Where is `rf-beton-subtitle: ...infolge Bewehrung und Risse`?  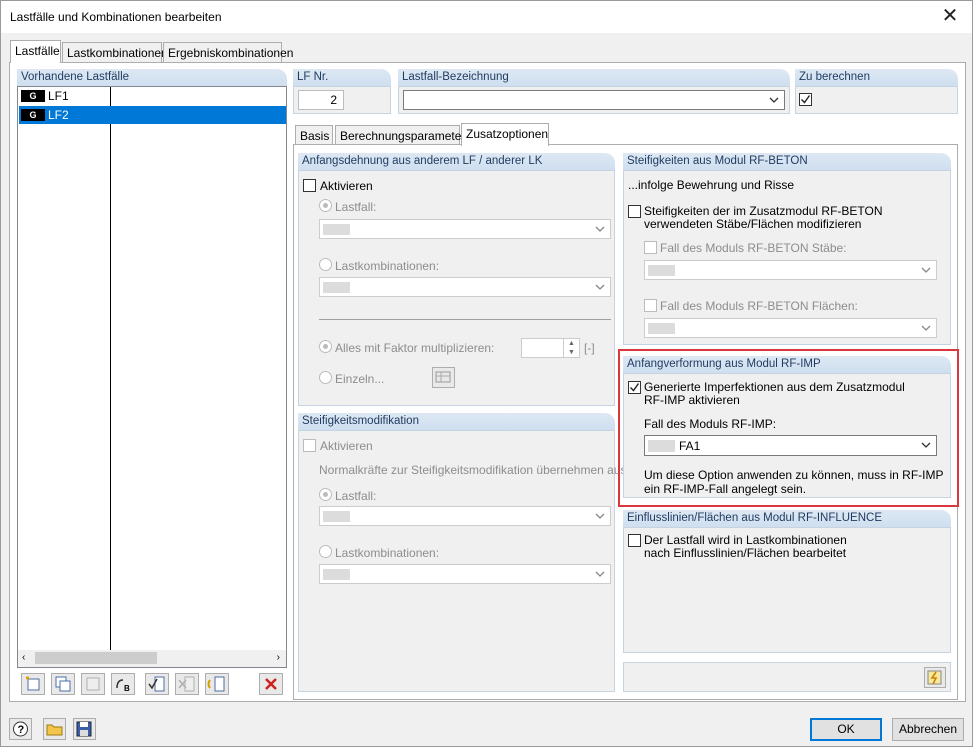
rf-beton-subtitle: ...infolge Bewehrung und Risse is located at coordinates (711, 185).